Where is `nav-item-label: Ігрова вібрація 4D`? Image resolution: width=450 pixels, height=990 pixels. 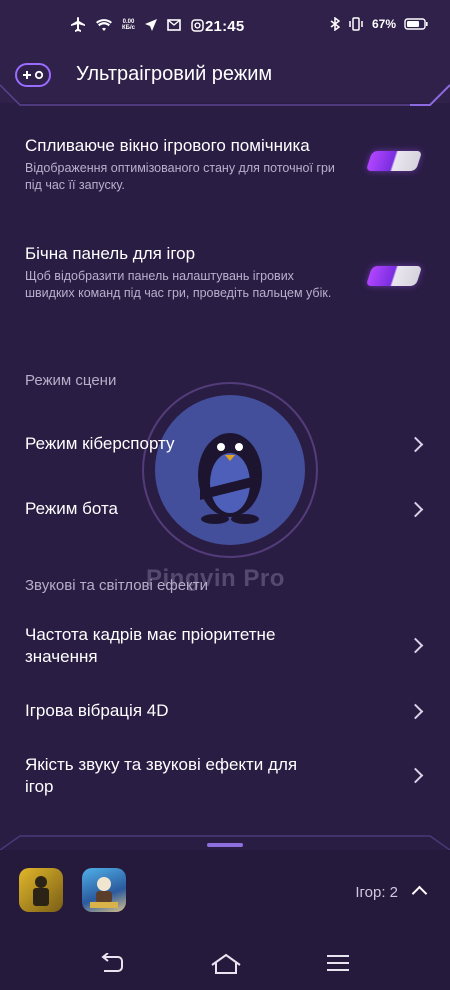
nav-item-label: Ігрова вібрація 4D is located at coordinates (97, 710).